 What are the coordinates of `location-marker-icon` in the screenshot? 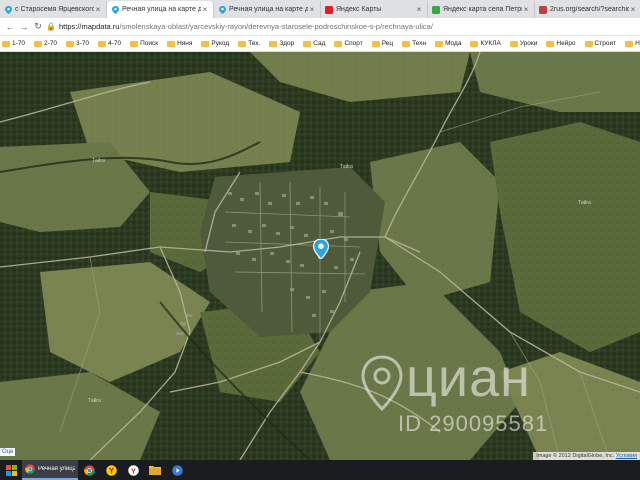 It's located at (321, 249).